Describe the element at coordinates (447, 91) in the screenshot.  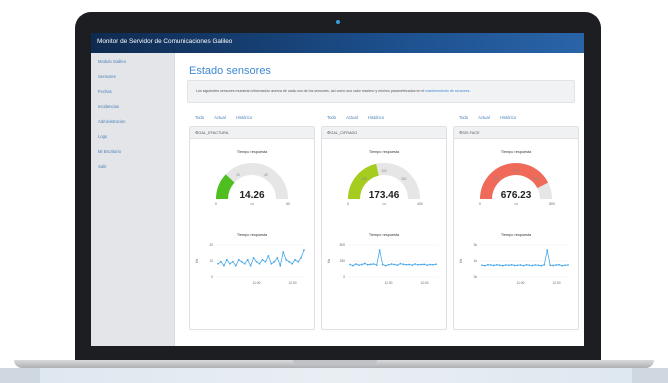
I see `info-link: mantenimiento de sensores.` at that location.